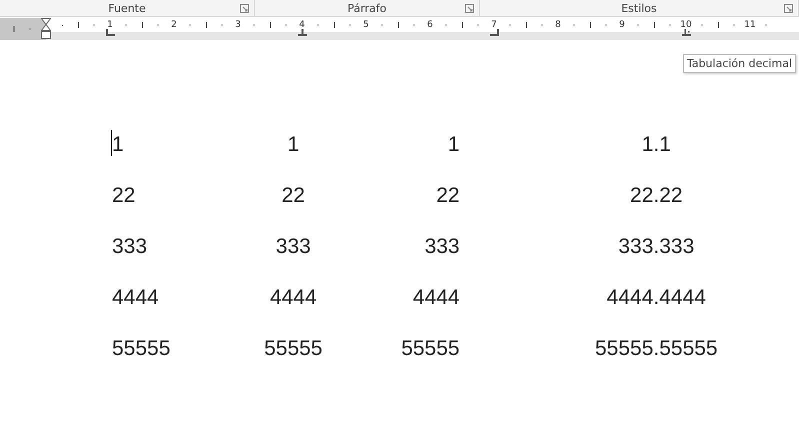  I want to click on document-text: 4444.4444, so click(656, 297).